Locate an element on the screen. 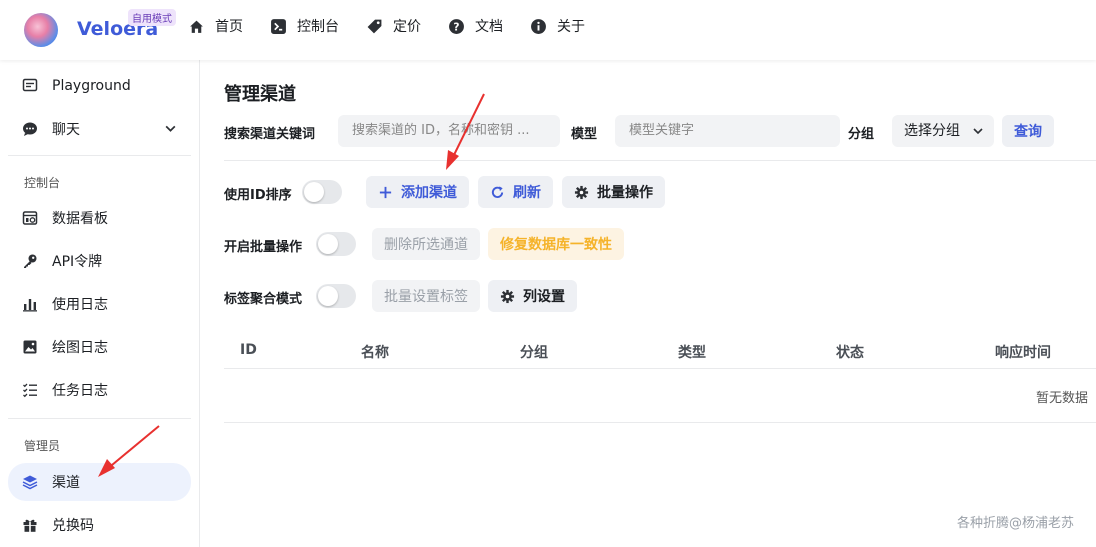  plus-icon is located at coordinates (385, 192).